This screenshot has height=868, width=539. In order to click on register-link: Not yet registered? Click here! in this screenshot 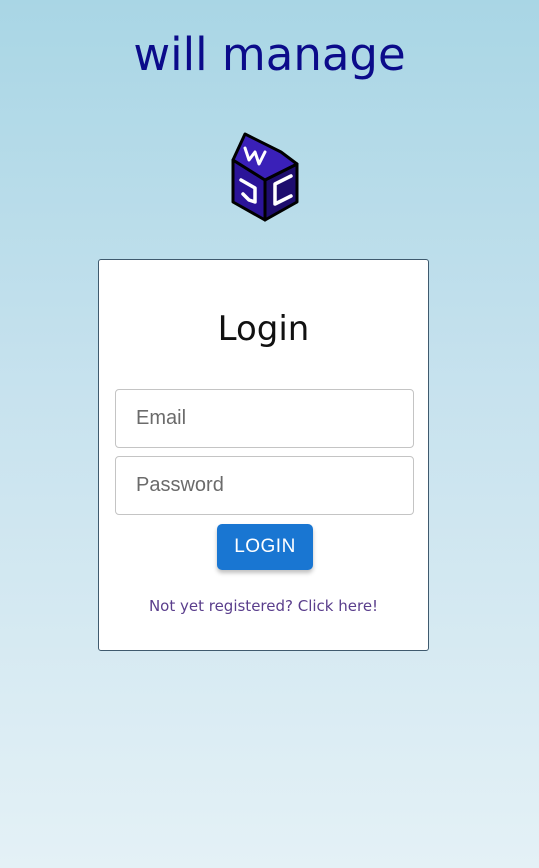, I will do `click(263, 606)`.